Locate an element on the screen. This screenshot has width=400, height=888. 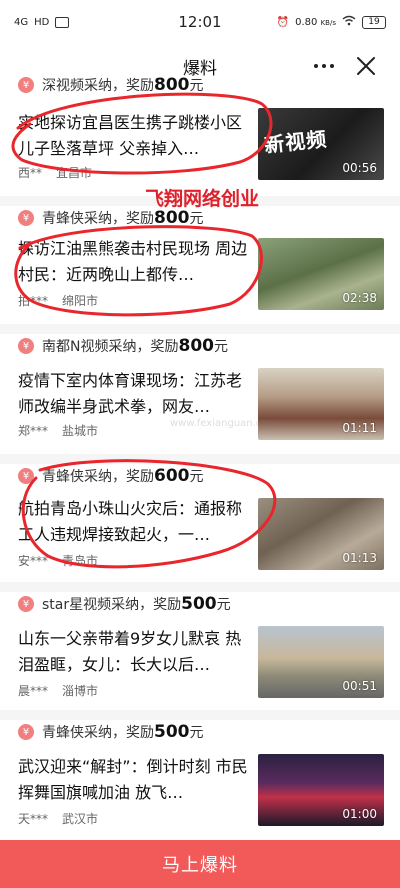
thumb-text: 新视频 is located at coordinates (296, 142).